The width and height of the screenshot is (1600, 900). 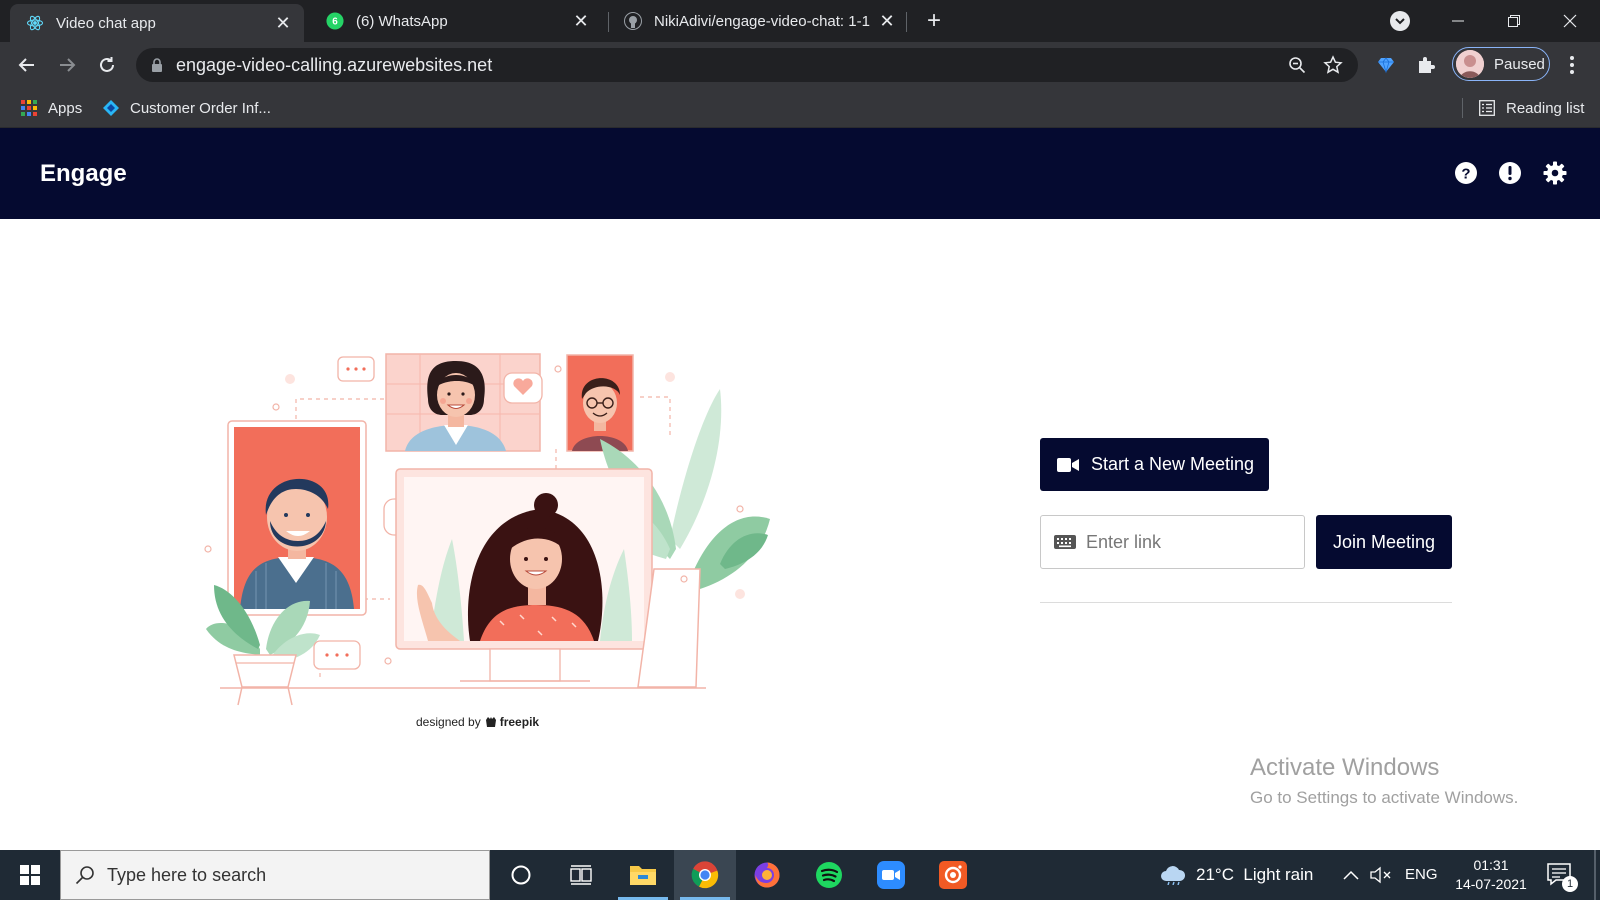 I want to click on action-center-button: 1, so click(x=1562, y=877).